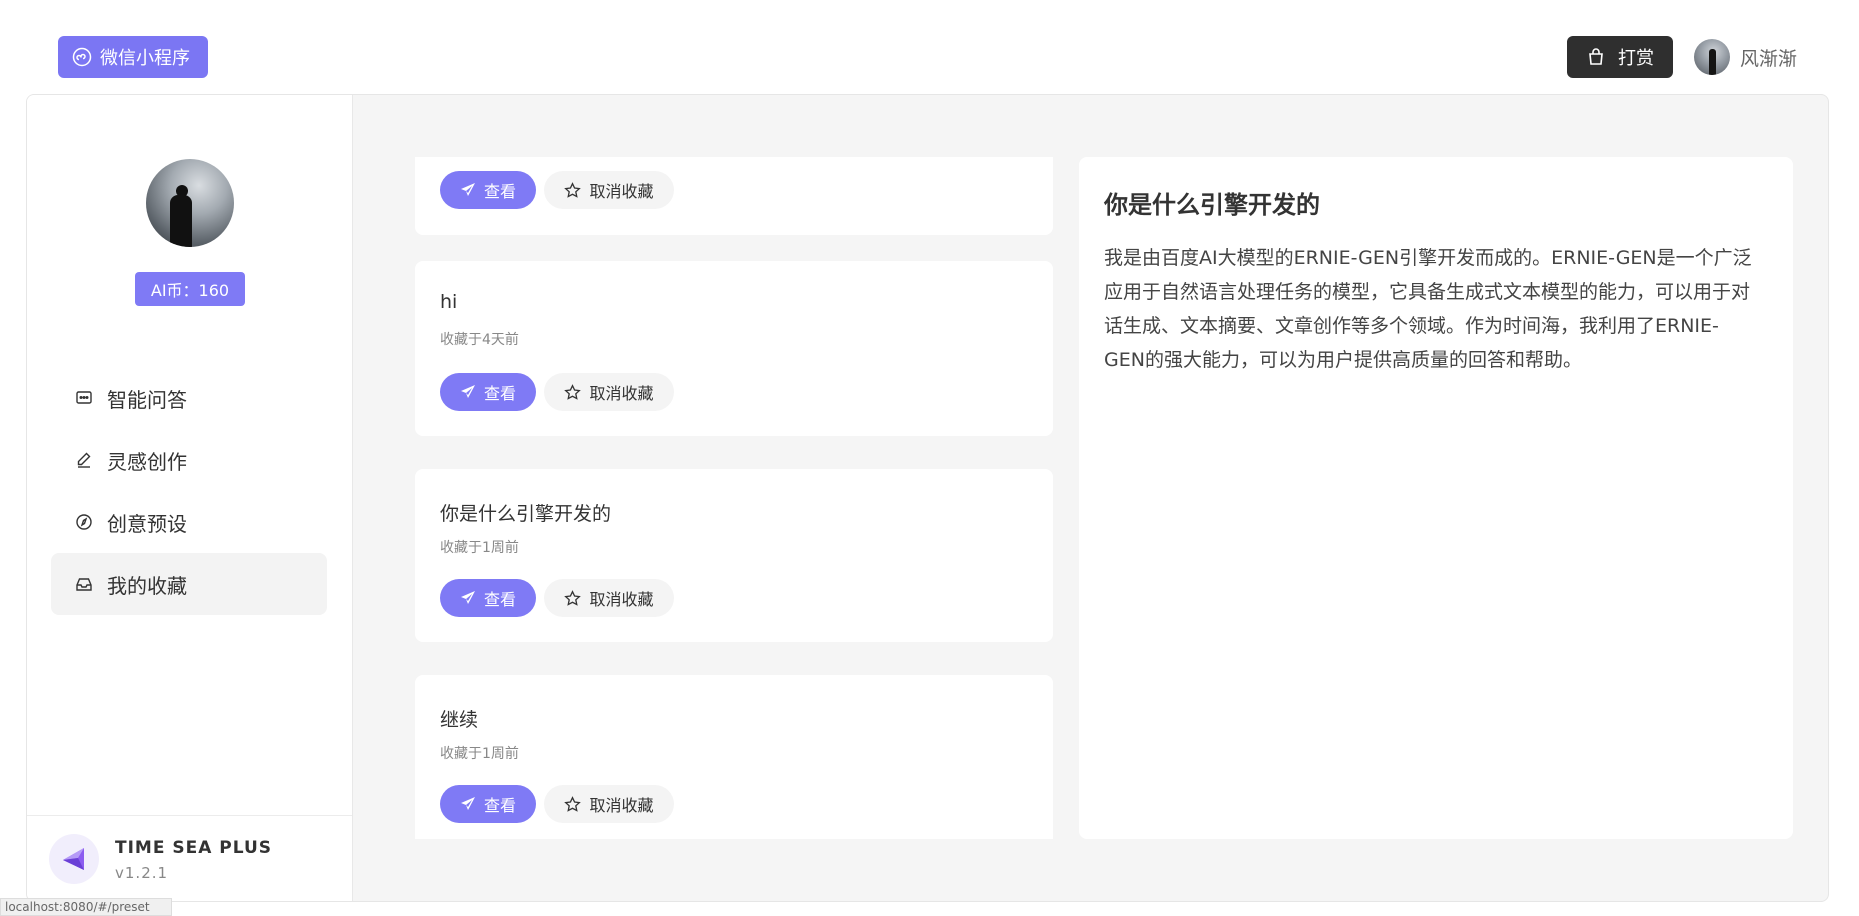 The image size is (1859, 916). I want to click on username: 风渐渐, so click(1769, 58).